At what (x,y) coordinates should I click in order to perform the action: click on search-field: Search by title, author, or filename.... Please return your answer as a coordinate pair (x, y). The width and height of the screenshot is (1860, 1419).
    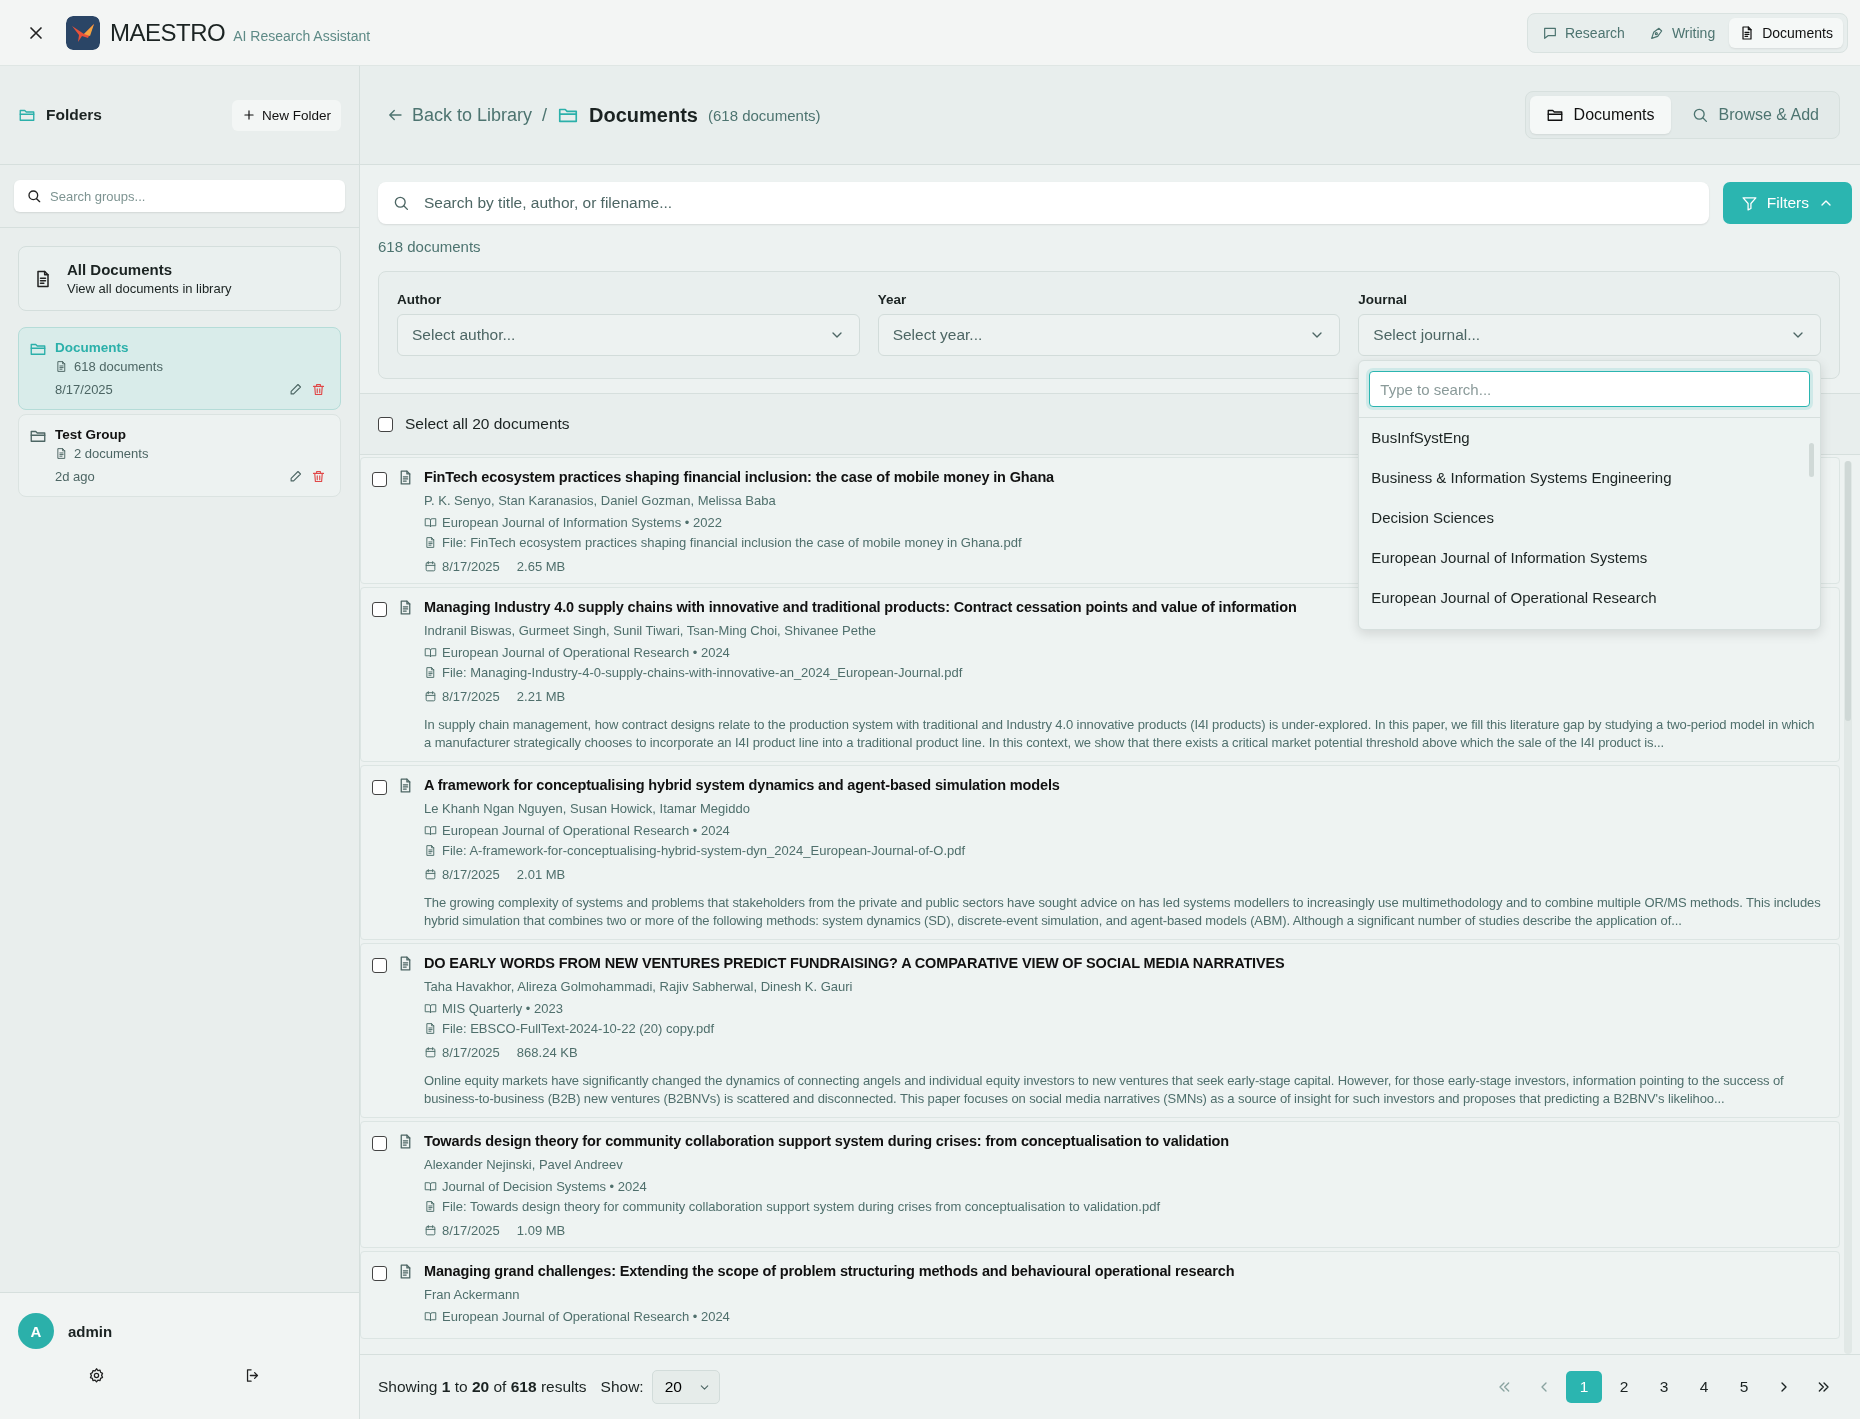
    Looking at the image, I should click on (1043, 203).